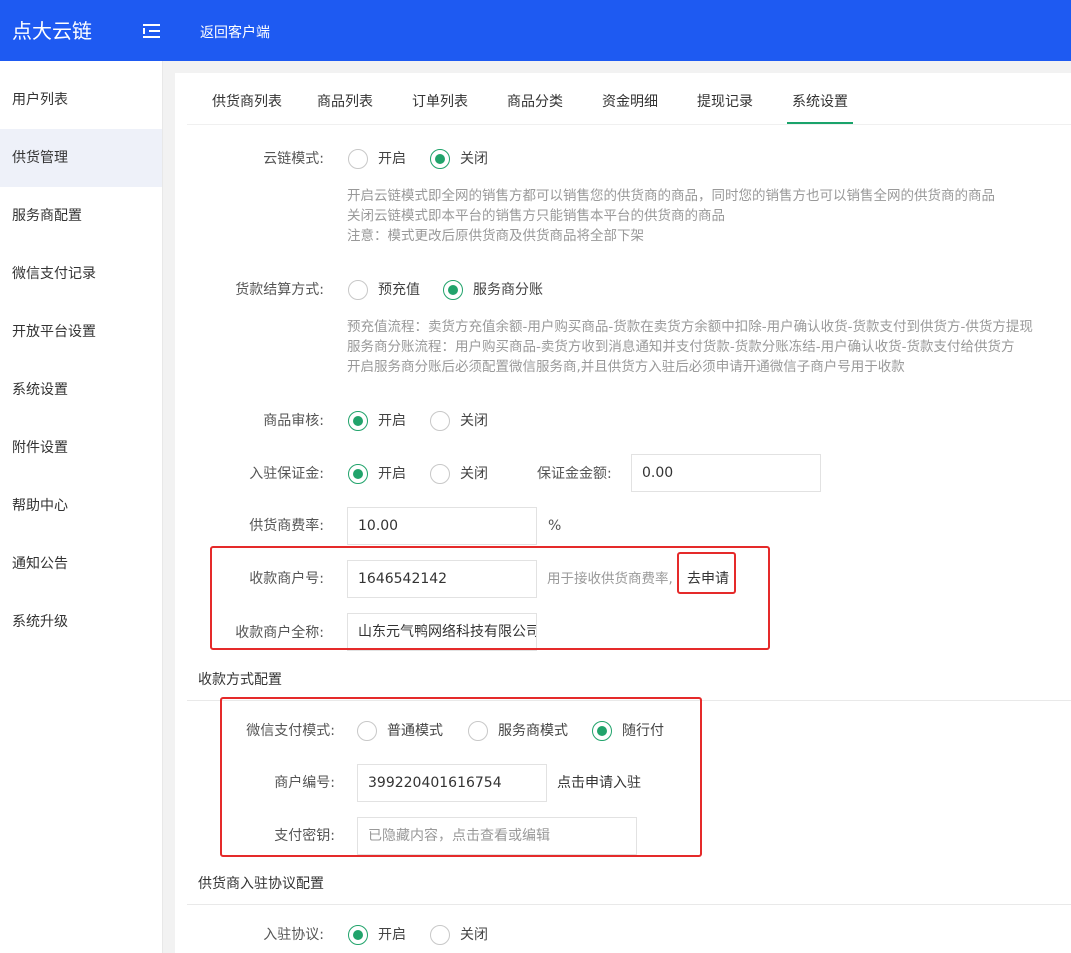 The image size is (1071, 953). I want to click on sidebar-item-notices: 通知公告, so click(81, 564).